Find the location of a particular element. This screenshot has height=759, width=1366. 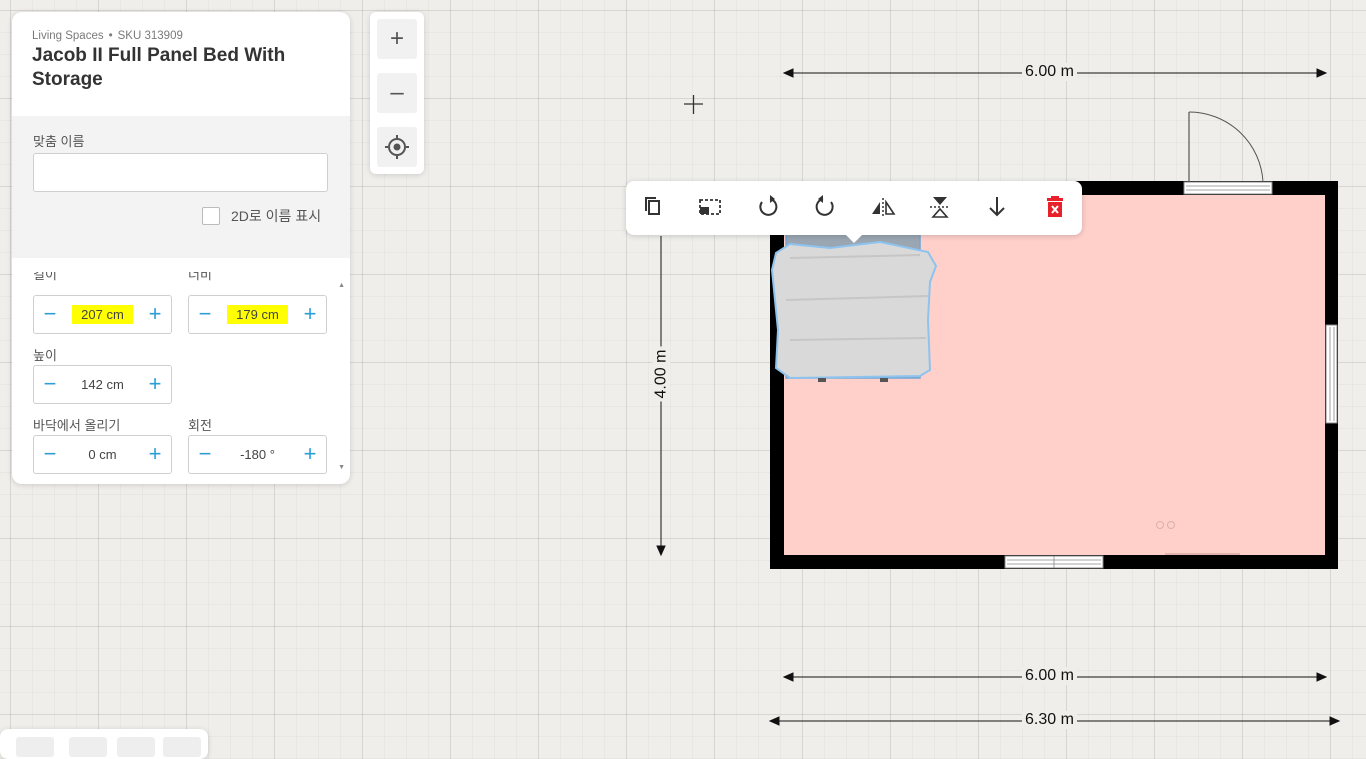

width-increment-button: + is located at coordinates (310, 314).